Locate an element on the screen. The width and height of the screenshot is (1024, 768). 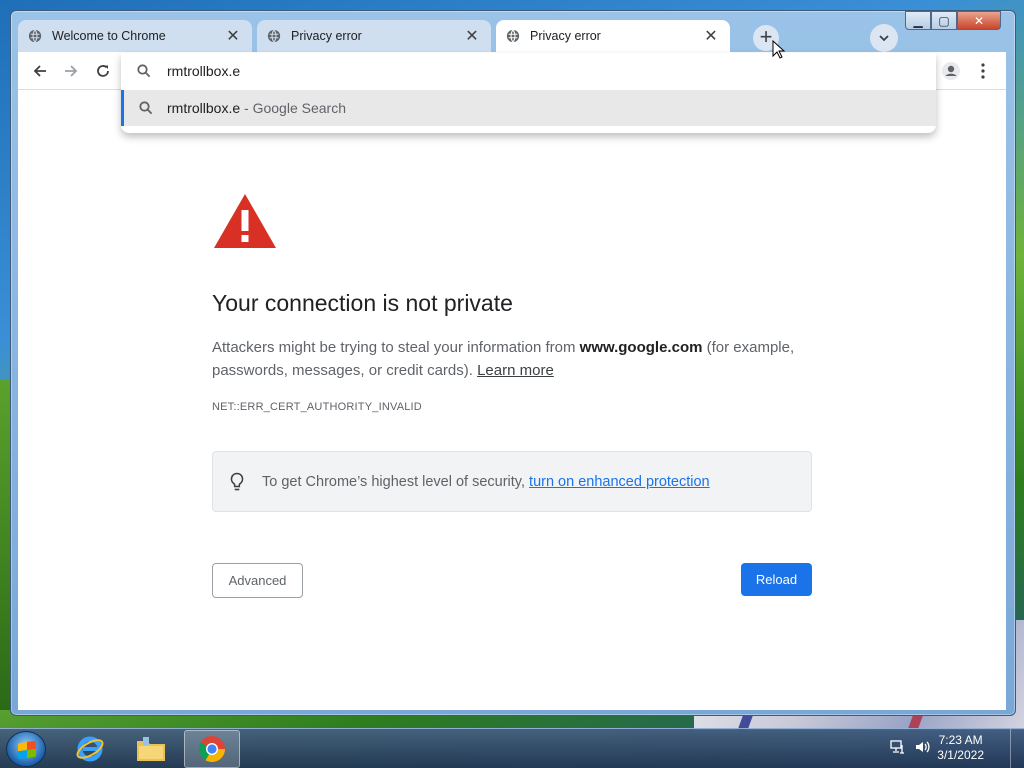
tab-welcome: Welcome to Chrome ✕ is located at coordinates (135, 36).